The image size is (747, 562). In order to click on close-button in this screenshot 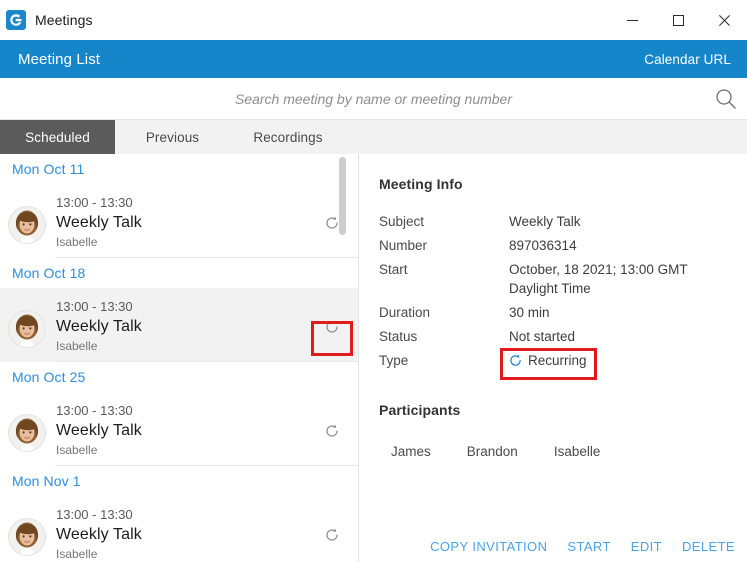, I will do `click(724, 20)`.